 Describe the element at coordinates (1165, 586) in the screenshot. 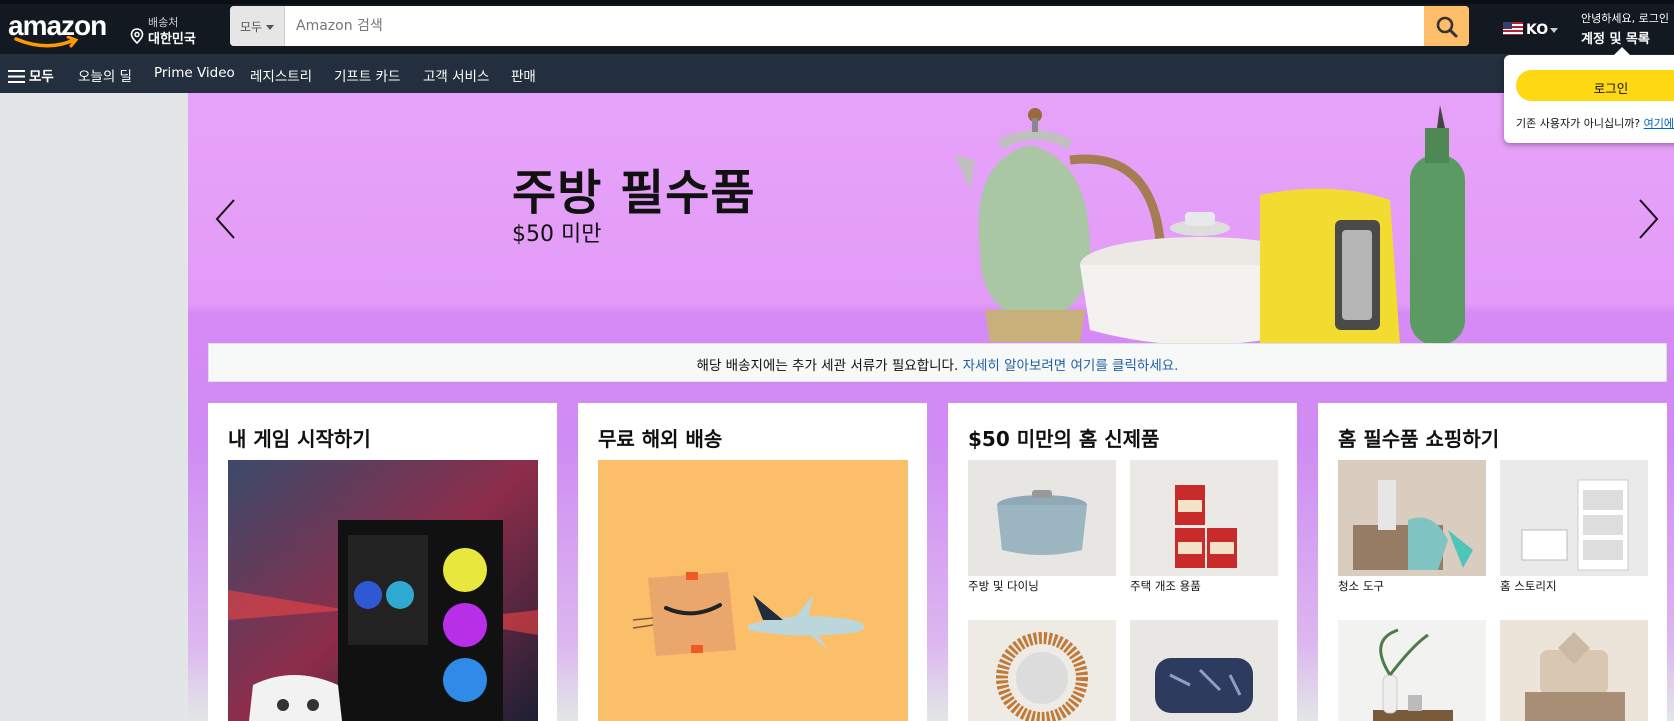

I see `tile-caption: 주택 개조 용품` at that location.